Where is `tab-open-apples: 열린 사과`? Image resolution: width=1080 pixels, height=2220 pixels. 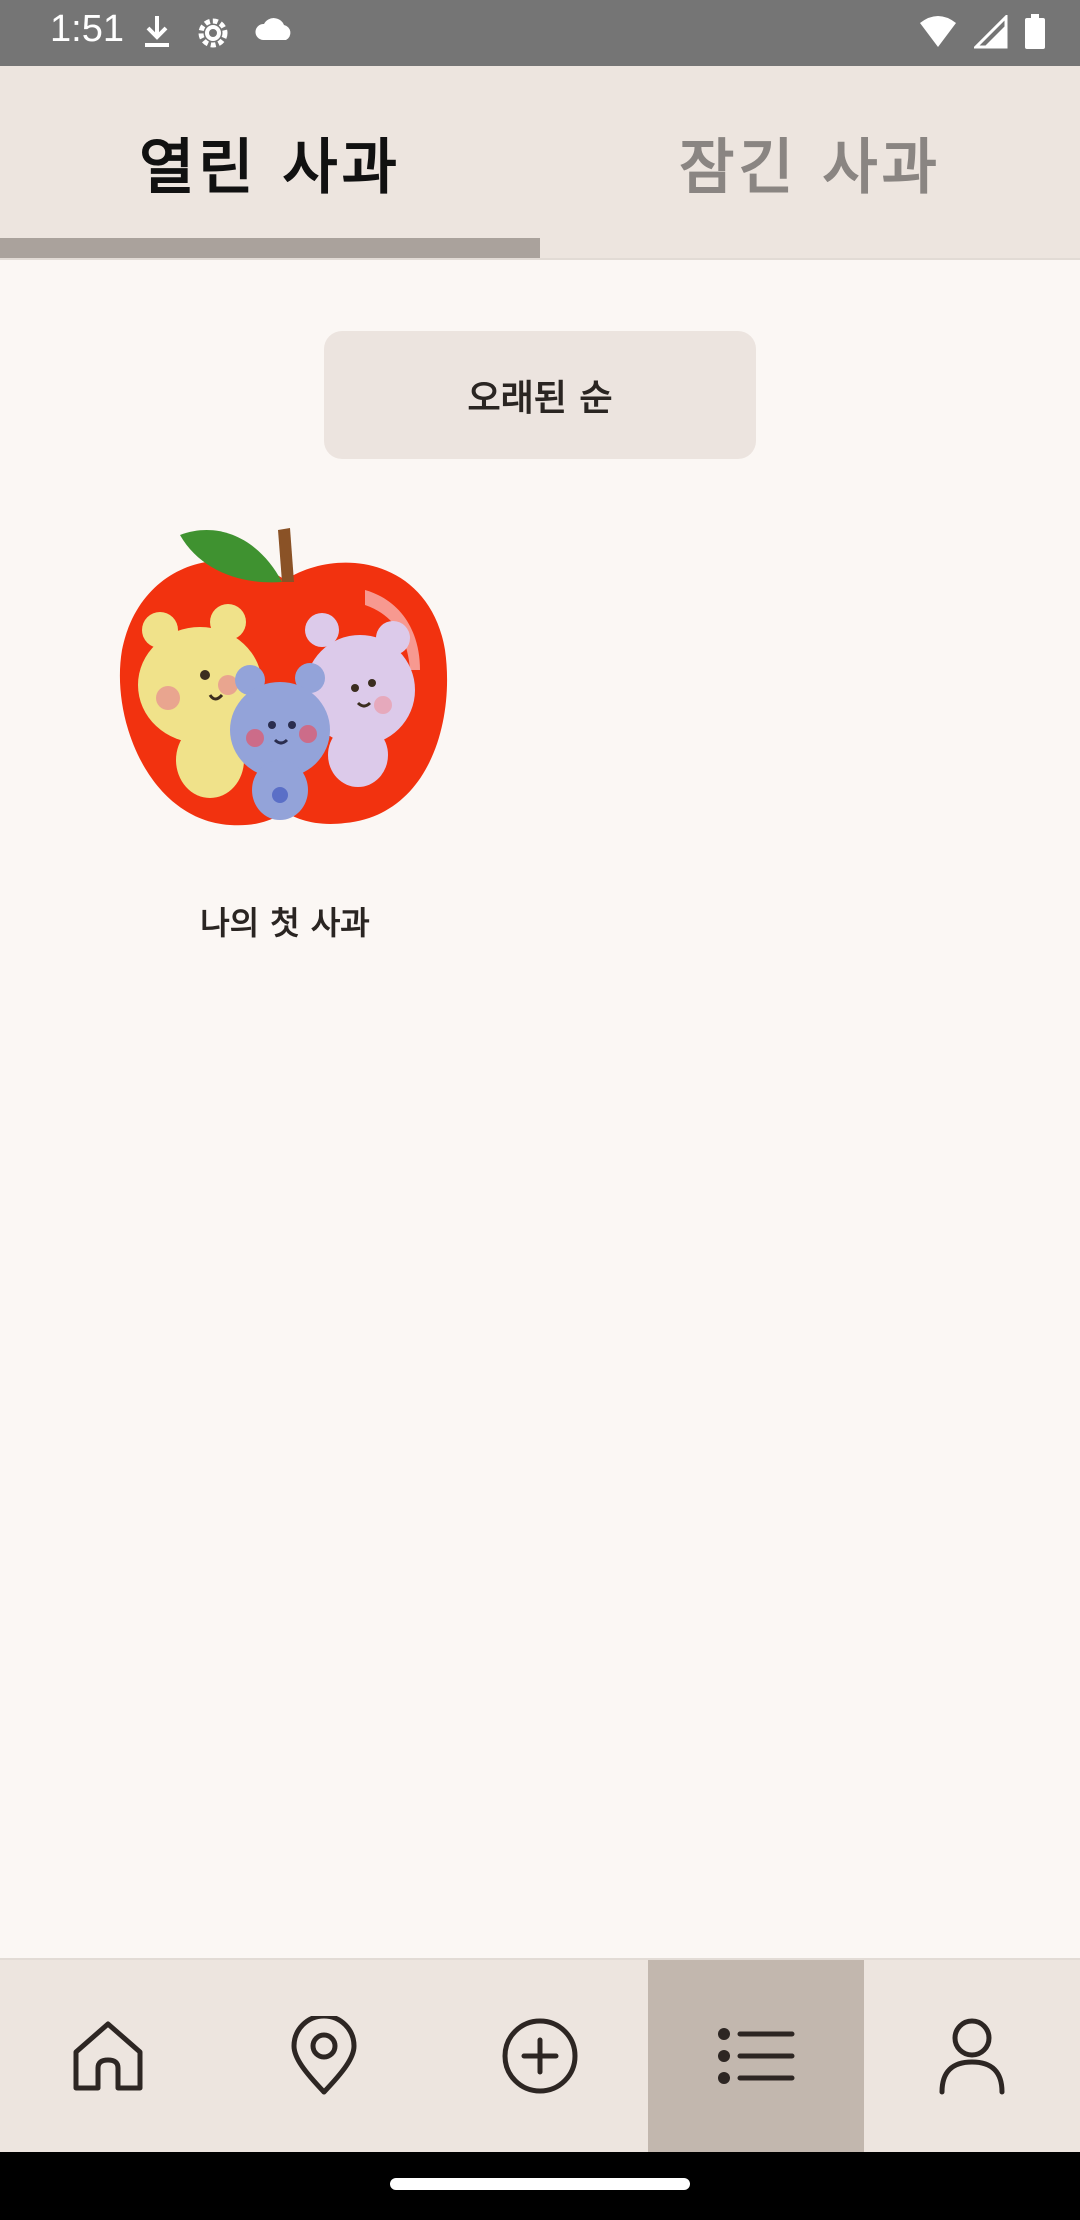
tab-open-apples: 열린 사과 is located at coordinates (270, 162).